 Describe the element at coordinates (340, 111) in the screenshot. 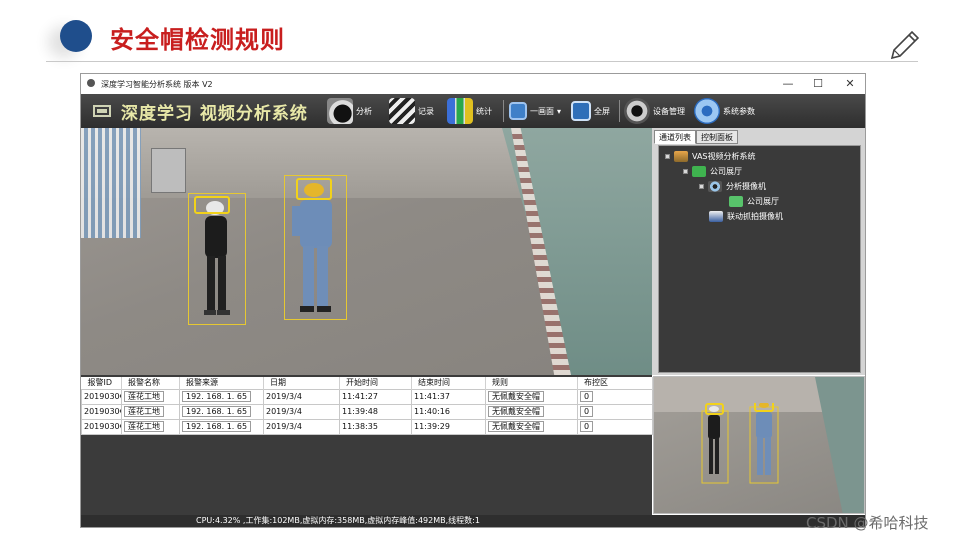

I see `analysis-play-icon` at that location.